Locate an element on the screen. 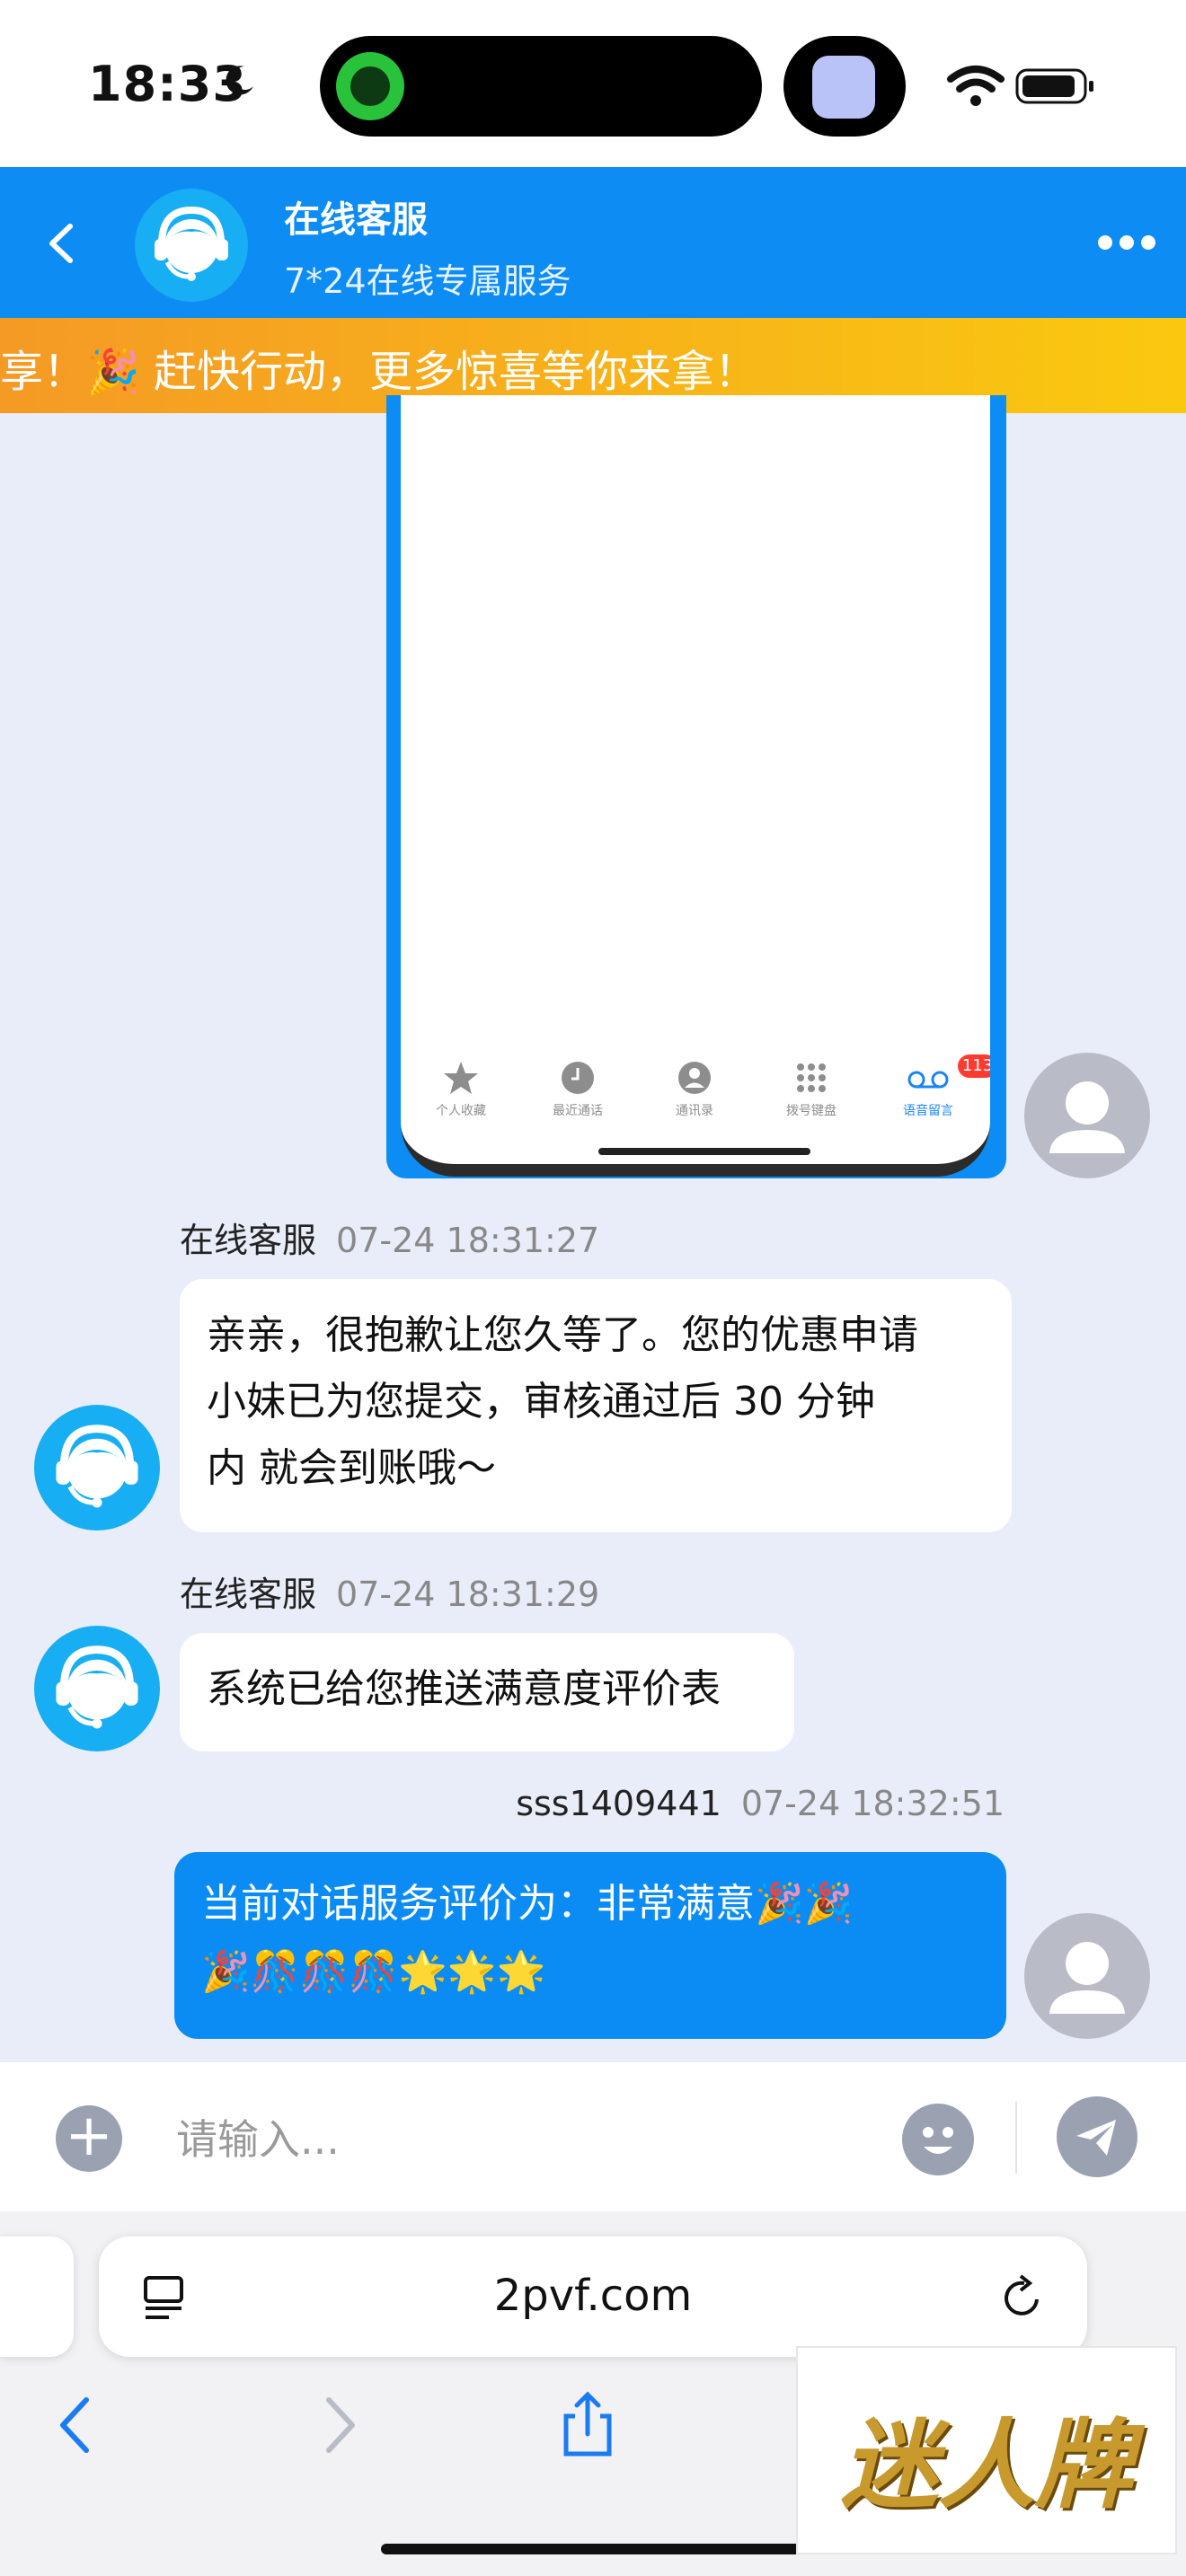 This screenshot has width=1186, height=2576. keypad-icon is located at coordinates (811, 1077).